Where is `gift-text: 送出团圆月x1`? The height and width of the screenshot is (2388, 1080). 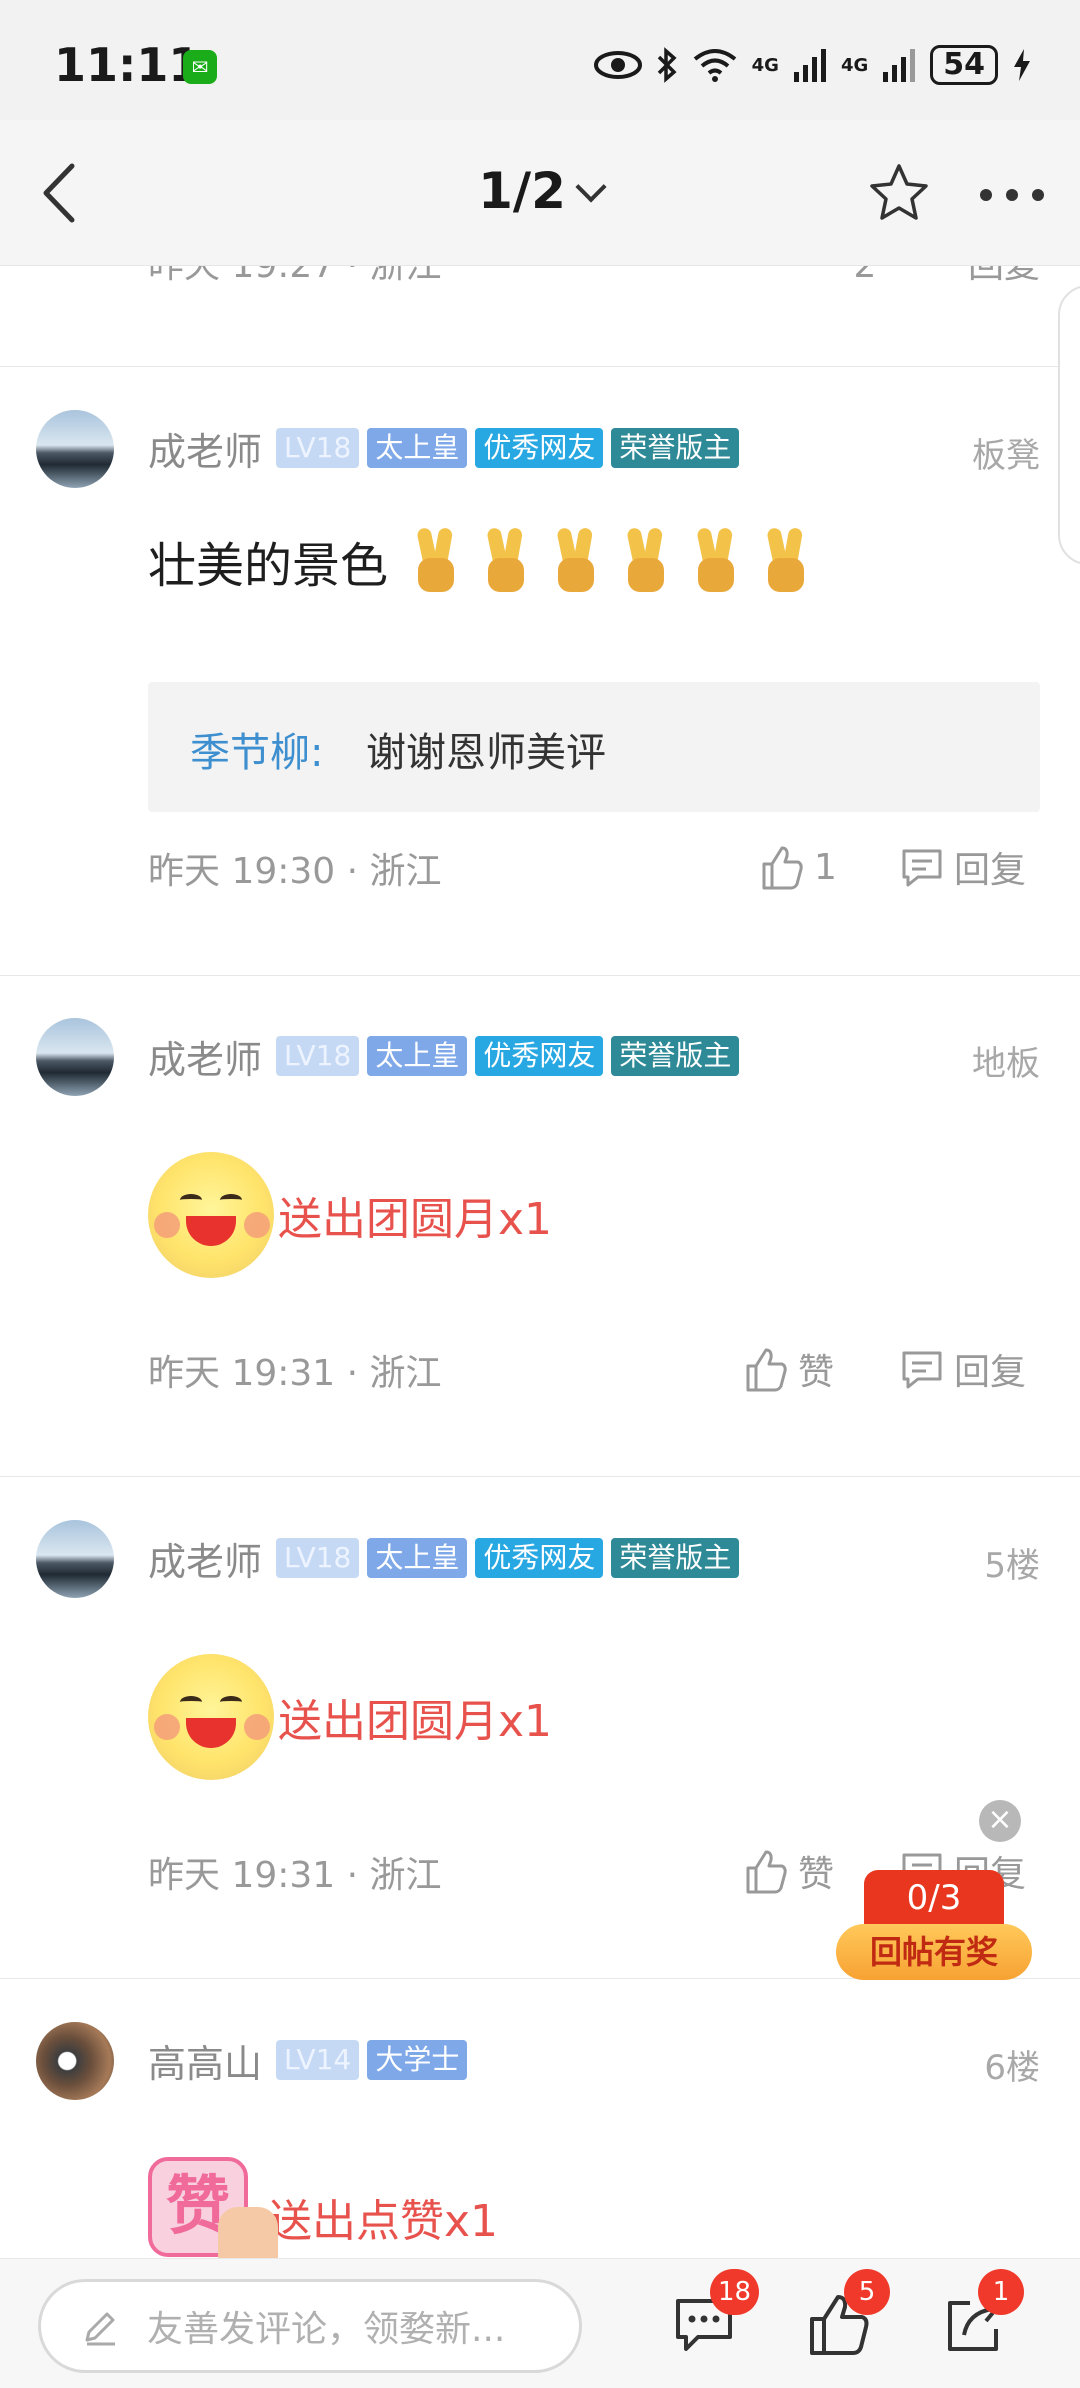 gift-text: 送出团圆月x1 is located at coordinates (415, 1721).